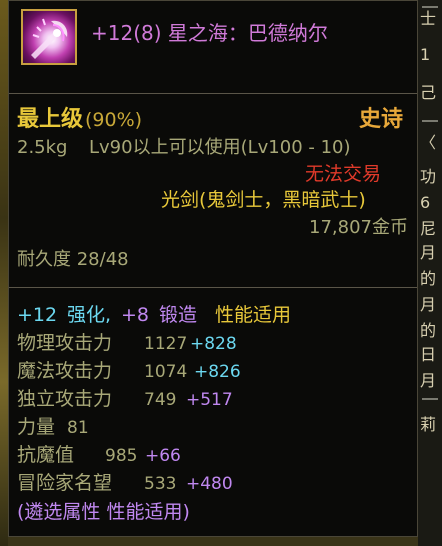  I want to click on forge-value: +8, so click(135, 315).